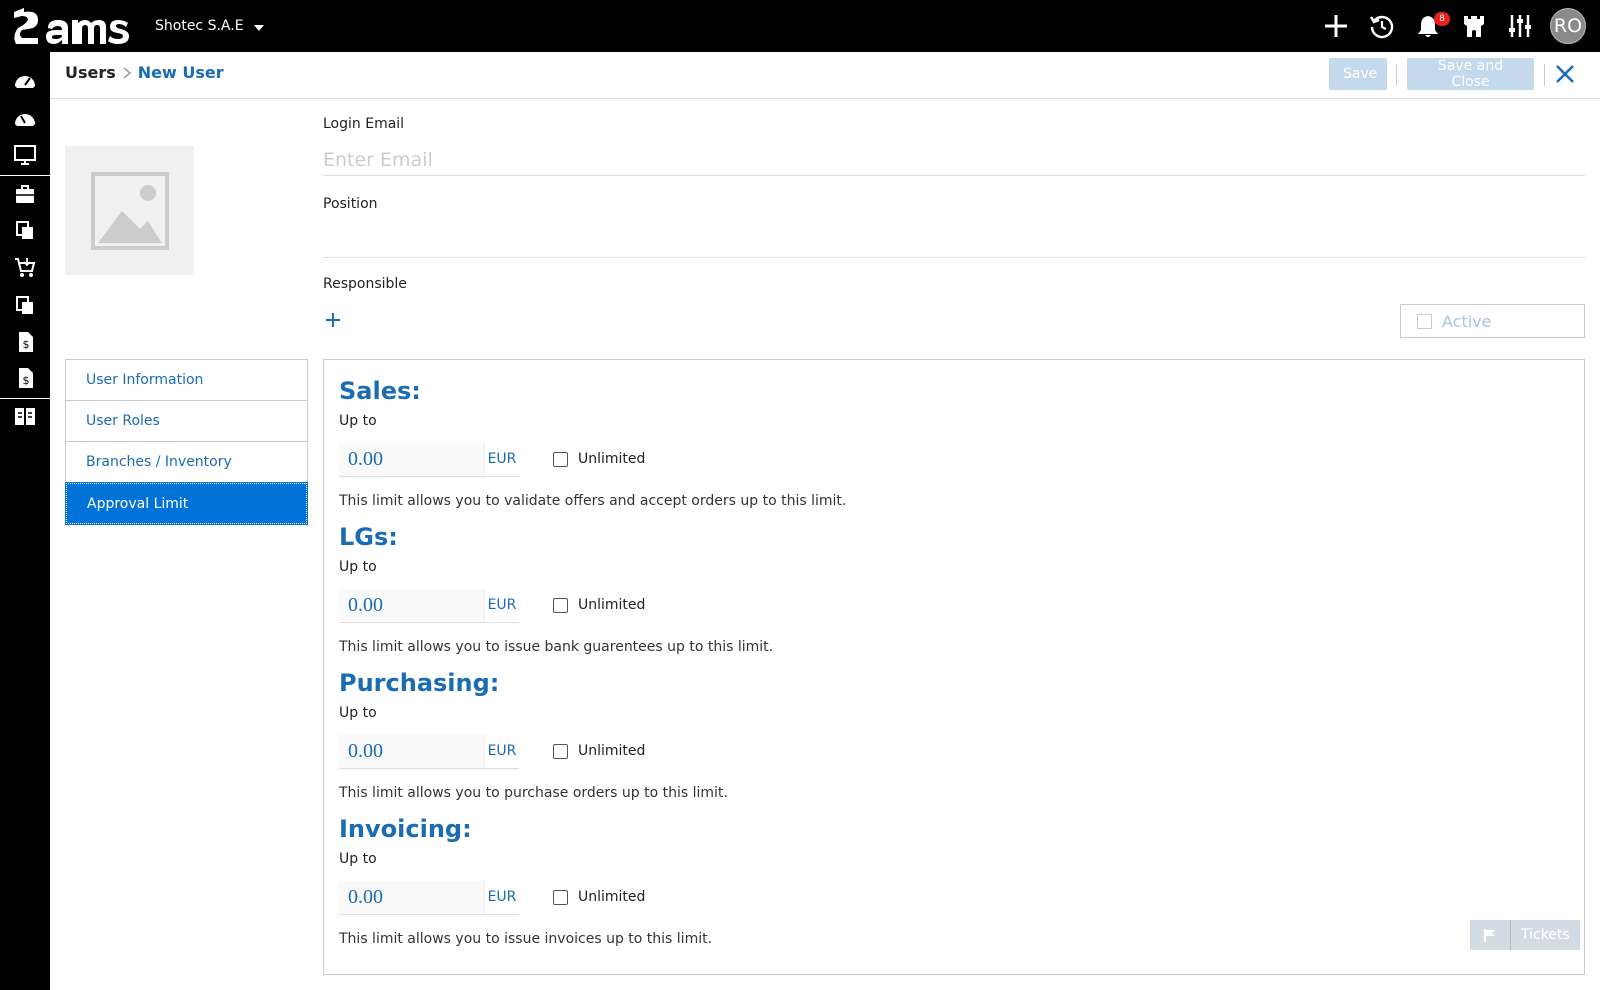 The height and width of the screenshot is (990, 1600). What do you see at coordinates (411, 898) in the screenshot?
I see `invoicing-limit-input` at bounding box center [411, 898].